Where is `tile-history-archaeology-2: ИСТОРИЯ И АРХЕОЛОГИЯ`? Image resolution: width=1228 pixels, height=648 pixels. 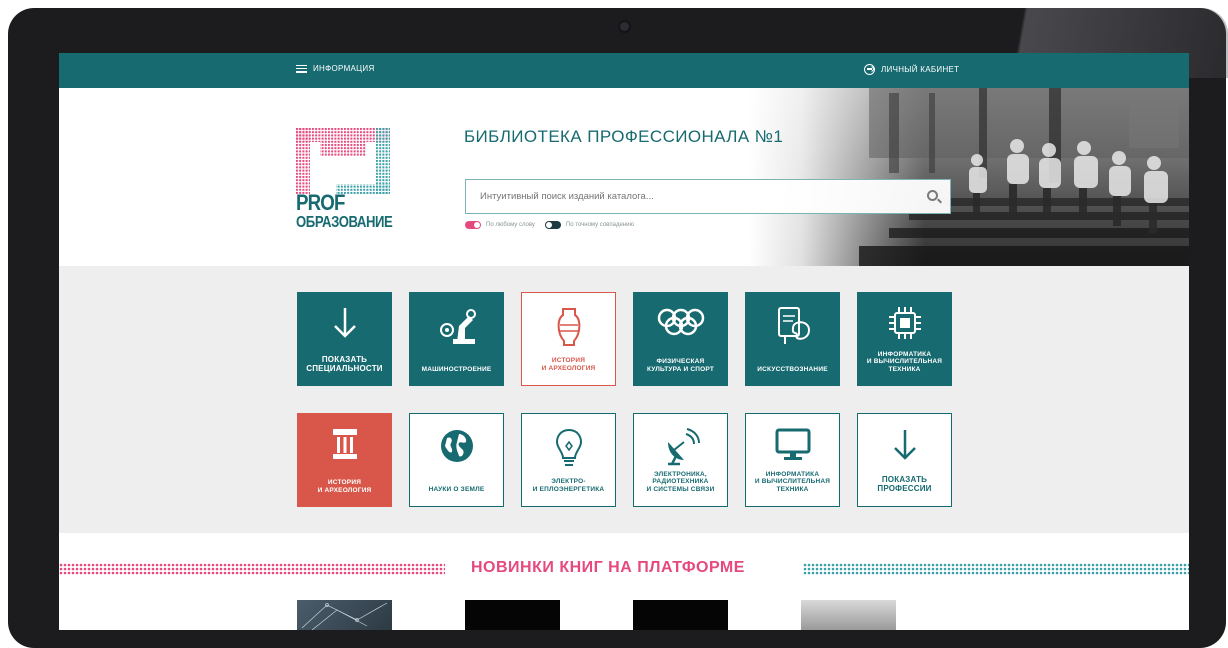
tile-history-archaeology-2: ИСТОРИЯ И АРХЕОЛОГИЯ is located at coordinates (344, 460).